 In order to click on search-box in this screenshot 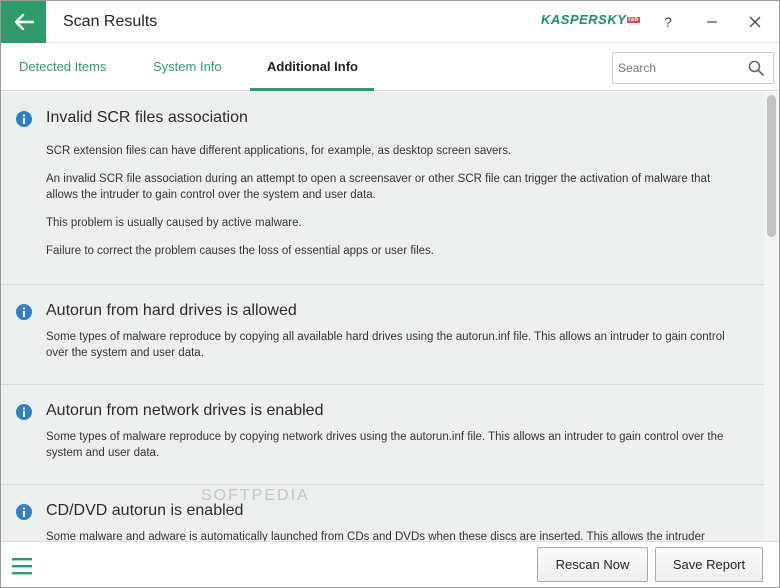, I will do `click(693, 68)`.